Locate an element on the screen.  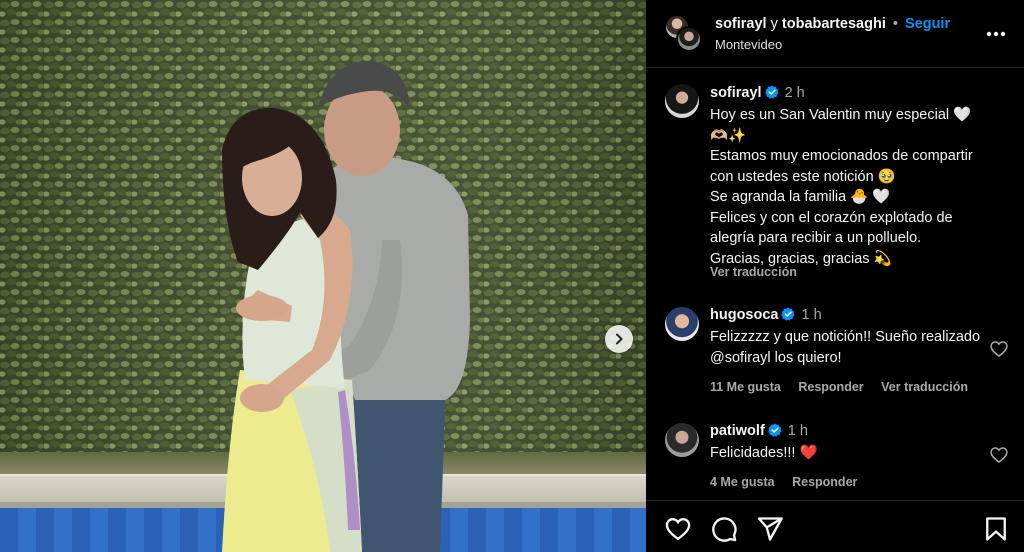
location-link: Montevideo is located at coordinates (748, 44).